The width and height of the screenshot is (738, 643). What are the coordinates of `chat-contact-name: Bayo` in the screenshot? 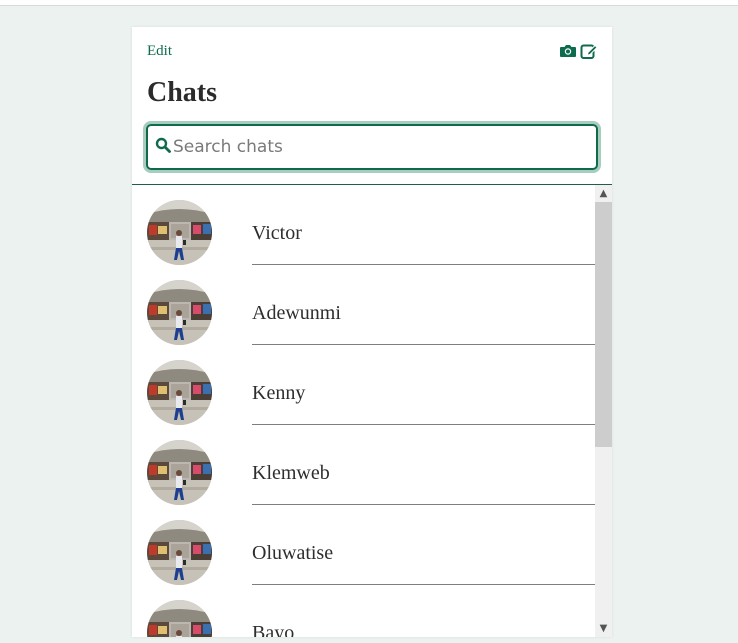 It's located at (273, 629).